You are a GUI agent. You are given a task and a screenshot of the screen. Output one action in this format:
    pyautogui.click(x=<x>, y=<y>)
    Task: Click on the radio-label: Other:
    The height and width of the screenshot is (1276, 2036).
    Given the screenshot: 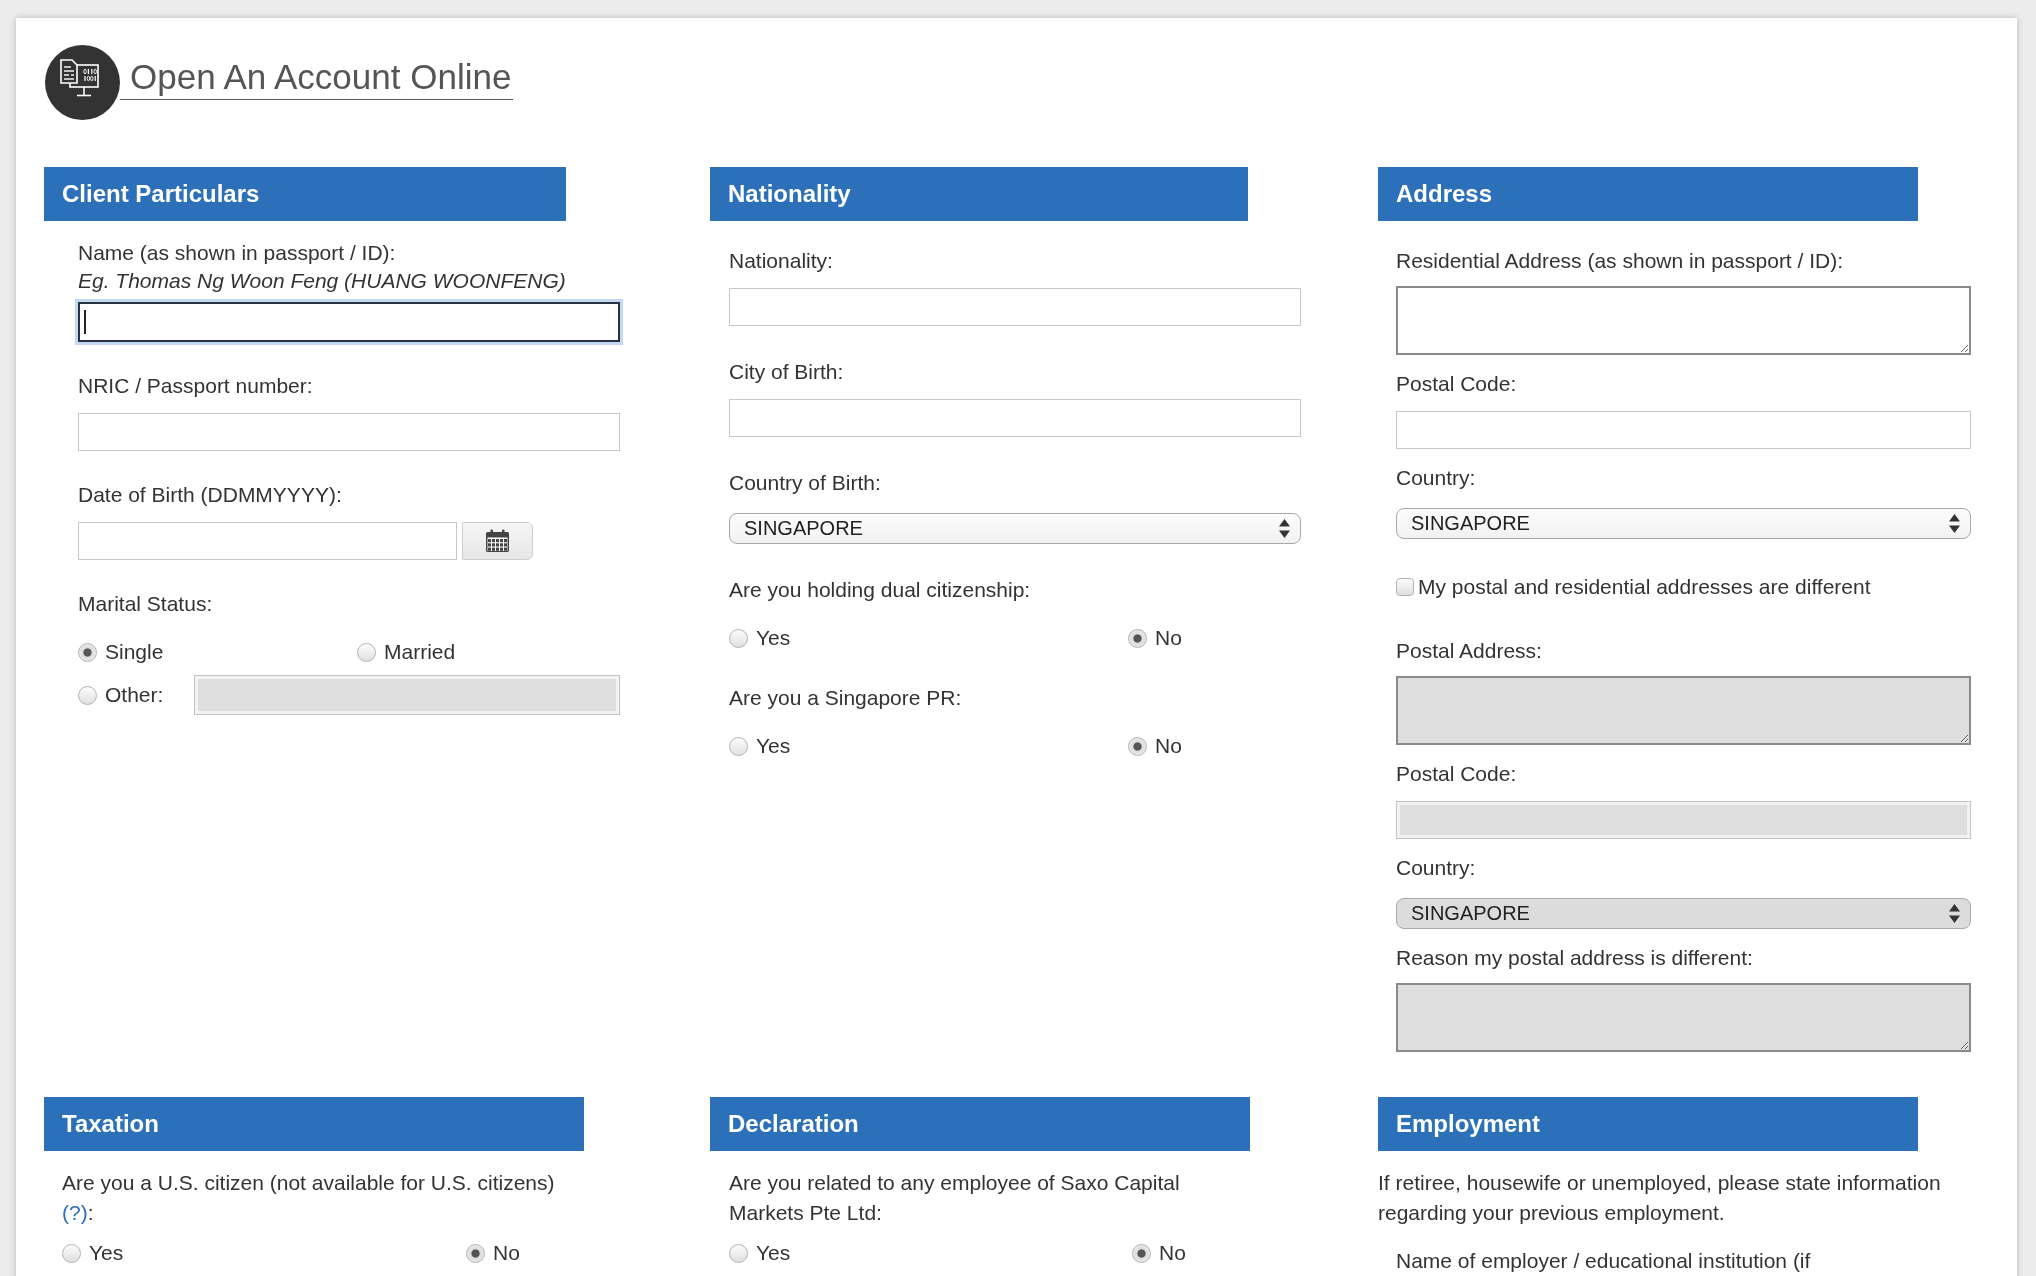 What is the action you would take?
    pyautogui.click(x=134, y=695)
    